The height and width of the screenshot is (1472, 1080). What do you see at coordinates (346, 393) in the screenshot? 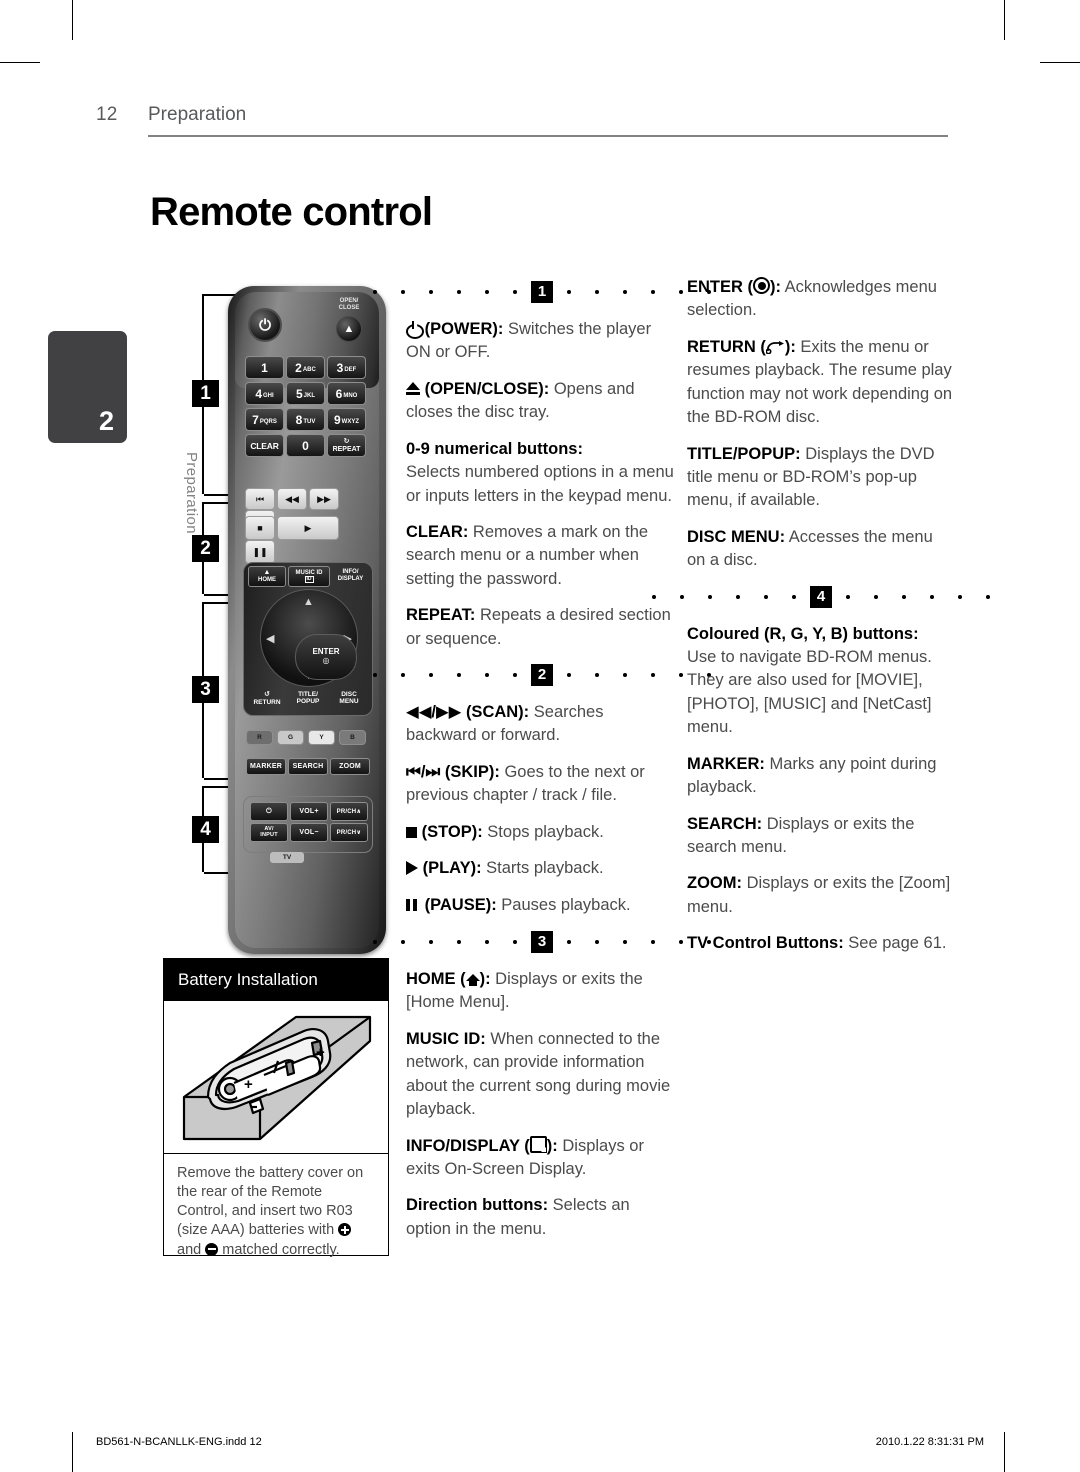
I see `remote-key-6: 6 MNO` at bounding box center [346, 393].